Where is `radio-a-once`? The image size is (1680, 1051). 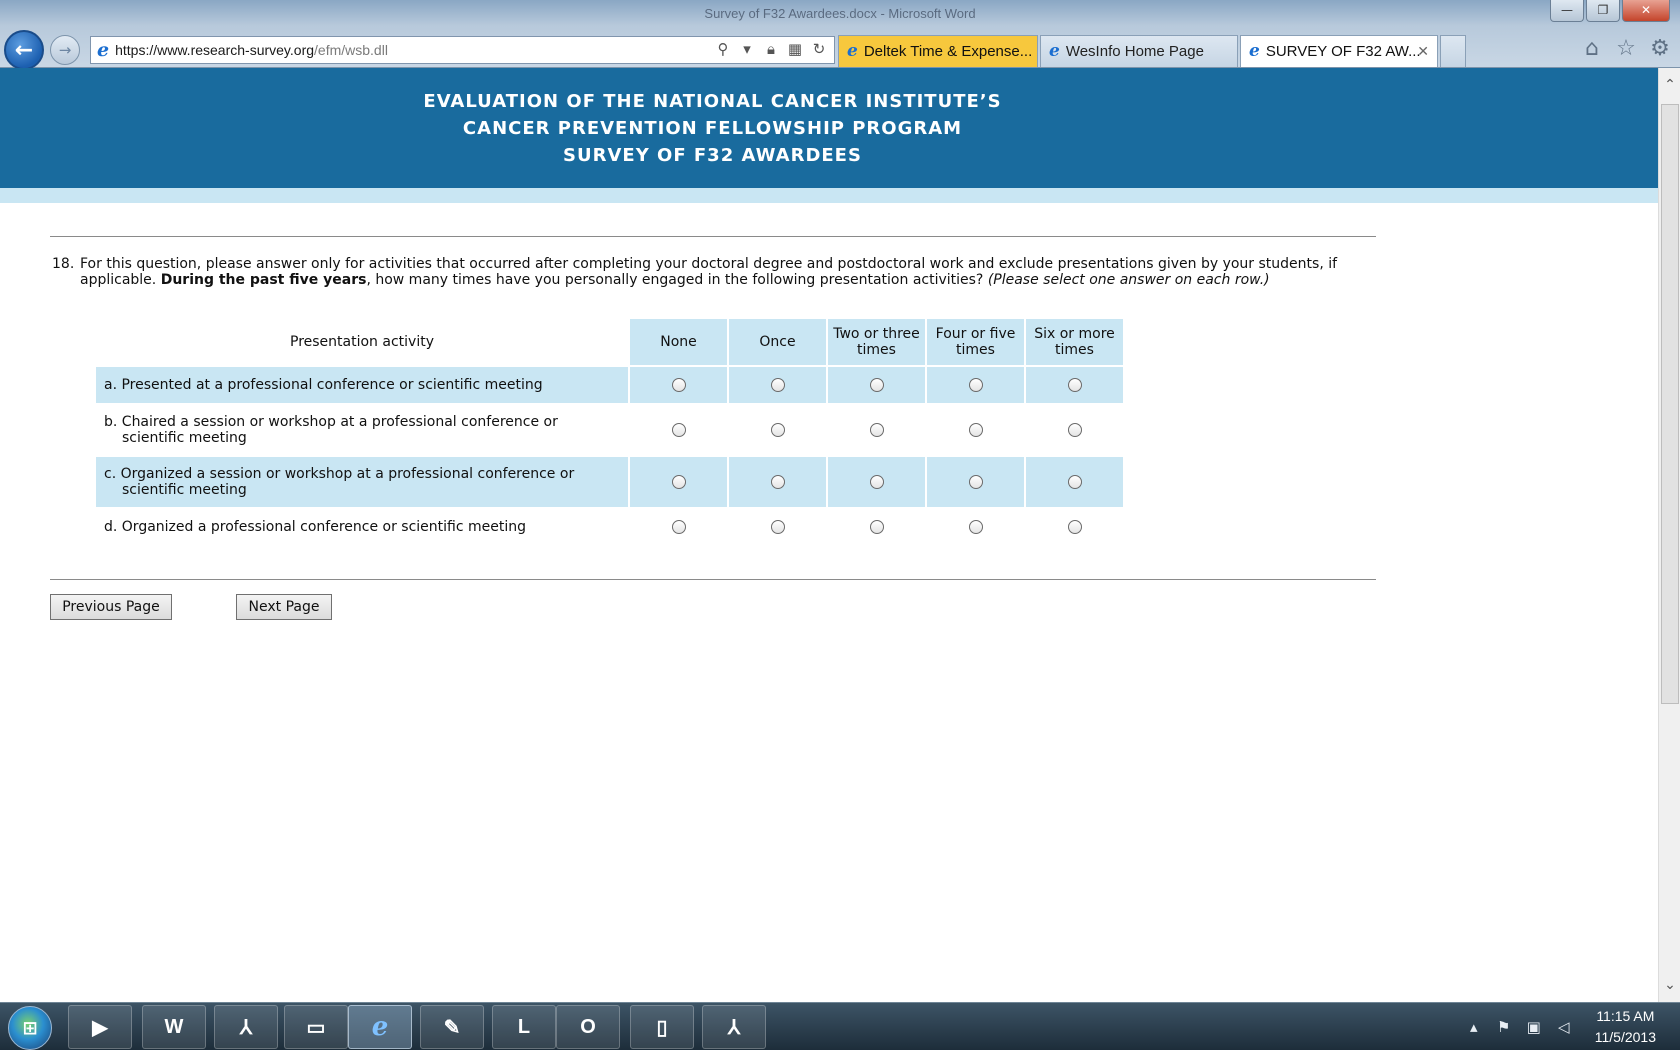 radio-a-once is located at coordinates (777, 385).